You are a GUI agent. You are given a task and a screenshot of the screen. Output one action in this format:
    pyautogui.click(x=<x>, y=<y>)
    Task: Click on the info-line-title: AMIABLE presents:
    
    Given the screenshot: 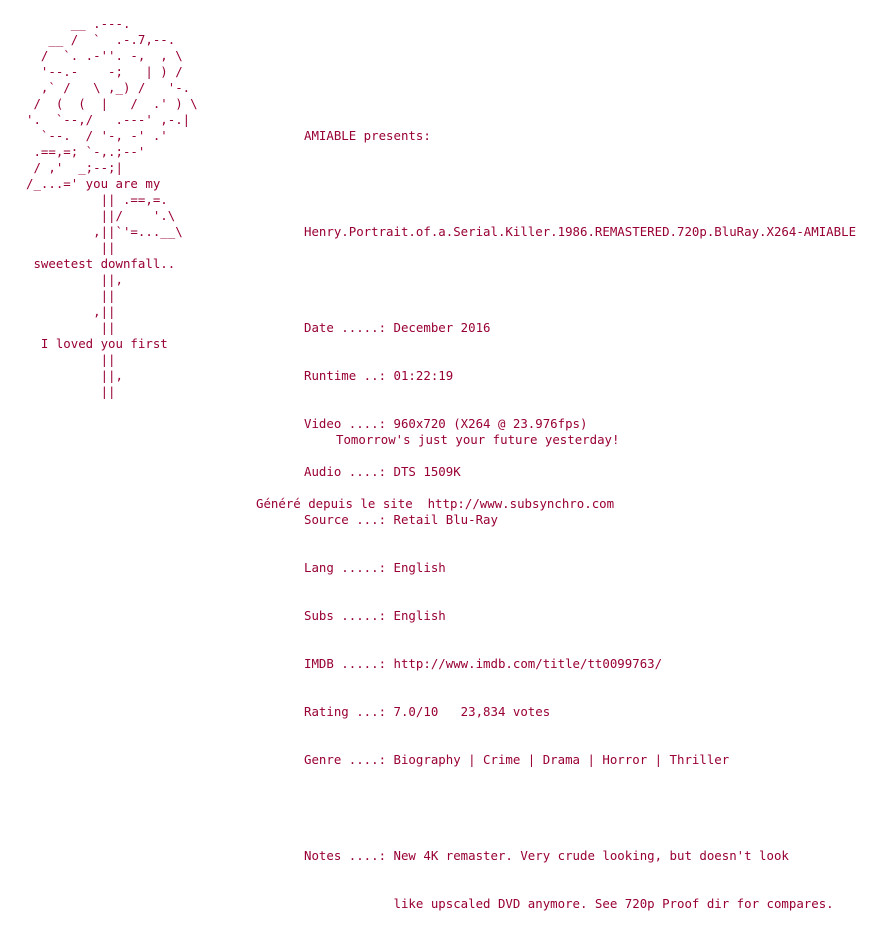 What is the action you would take?
    pyautogui.click(x=367, y=135)
    